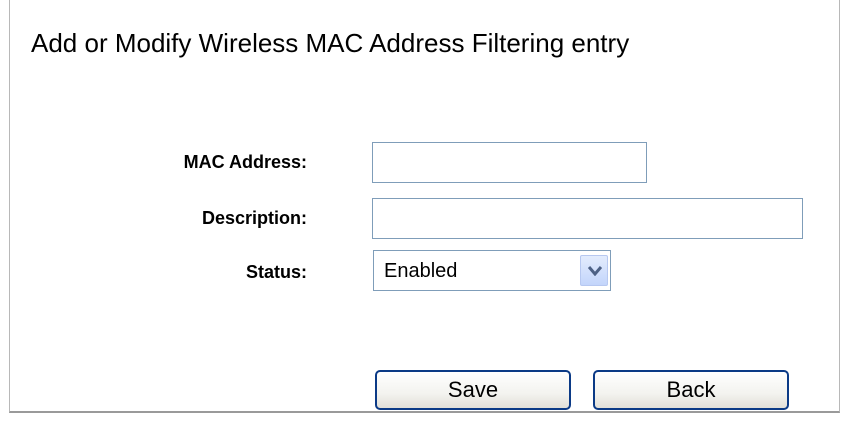 This screenshot has height=434, width=842. I want to click on status-select: Enabled, so click(492, 270).